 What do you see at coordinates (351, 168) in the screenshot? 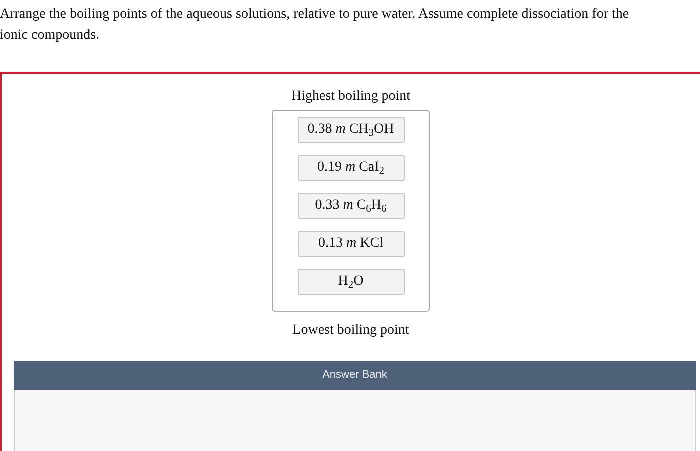
I see `answer-tile: 0.19 m CaI$_{2}$` at bounding box center [351, 168].